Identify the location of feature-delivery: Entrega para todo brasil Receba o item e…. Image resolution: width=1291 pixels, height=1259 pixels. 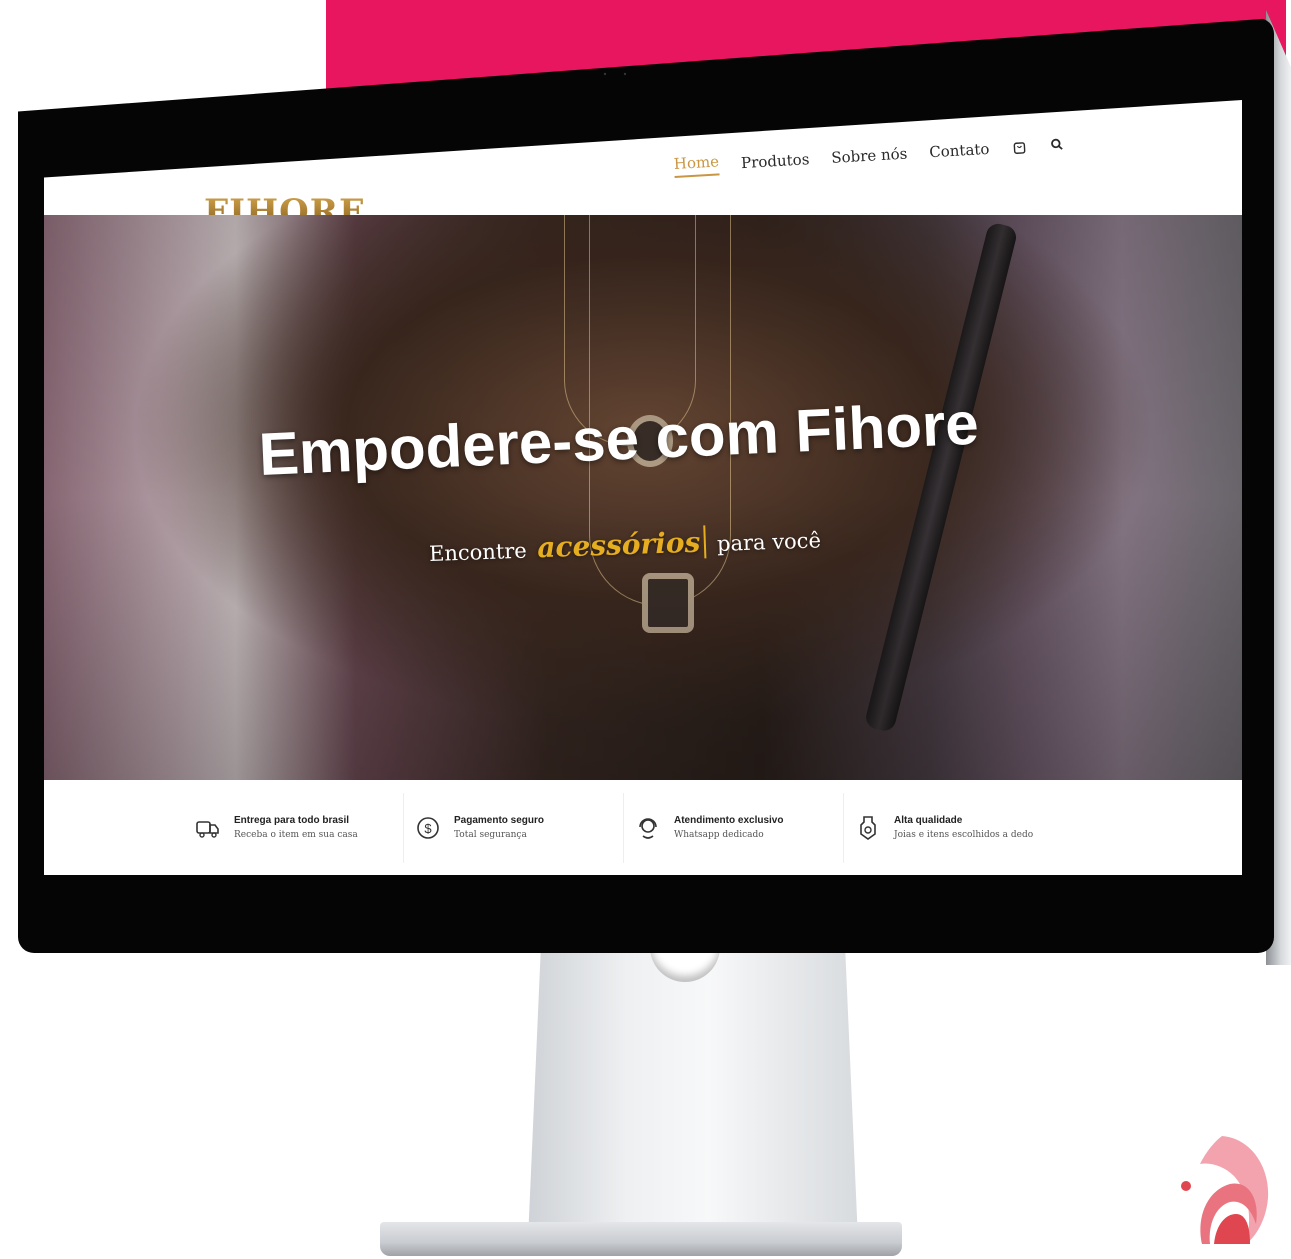
(294, 827).